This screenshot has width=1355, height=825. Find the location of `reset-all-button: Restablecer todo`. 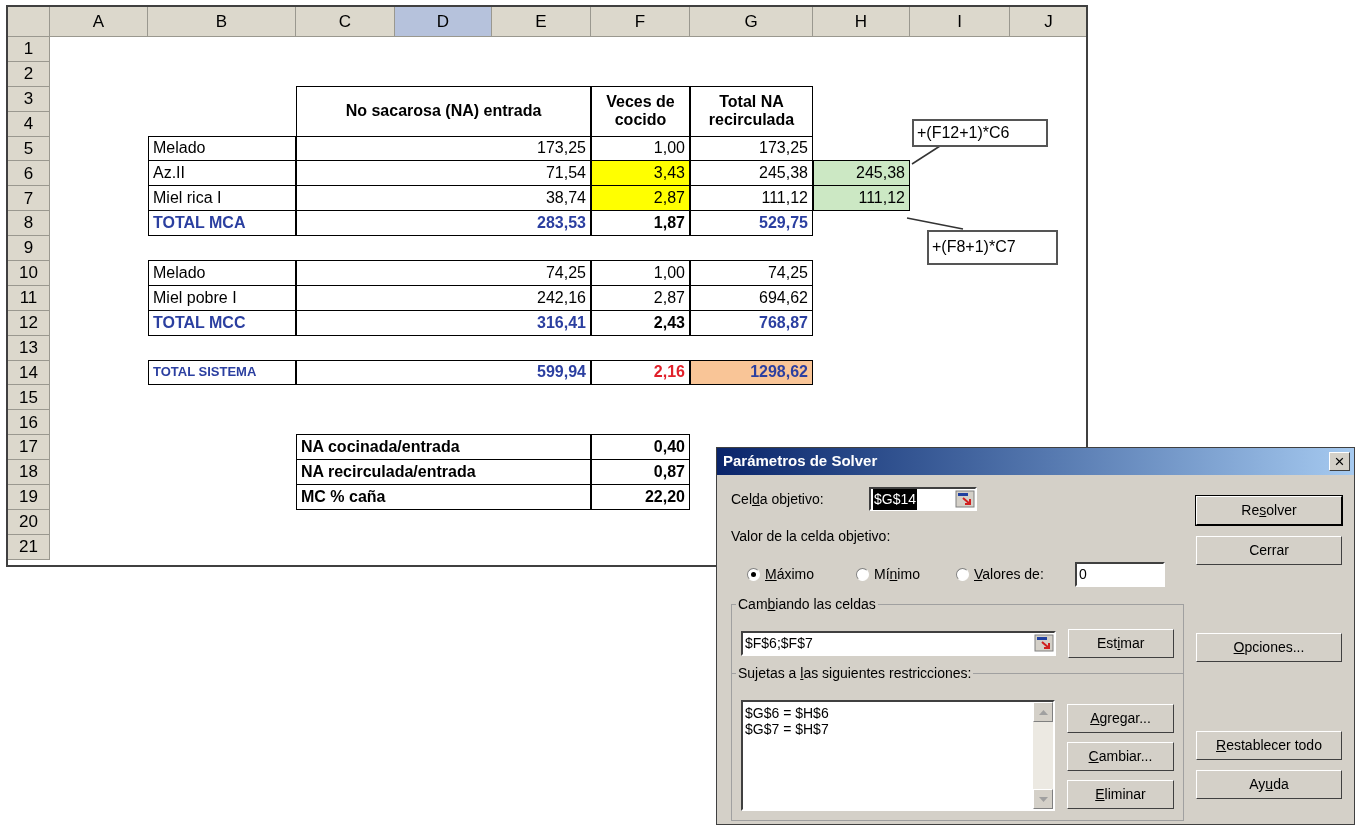

reset-all-button: Restablecer todo is located at coordinates (1269, 745).